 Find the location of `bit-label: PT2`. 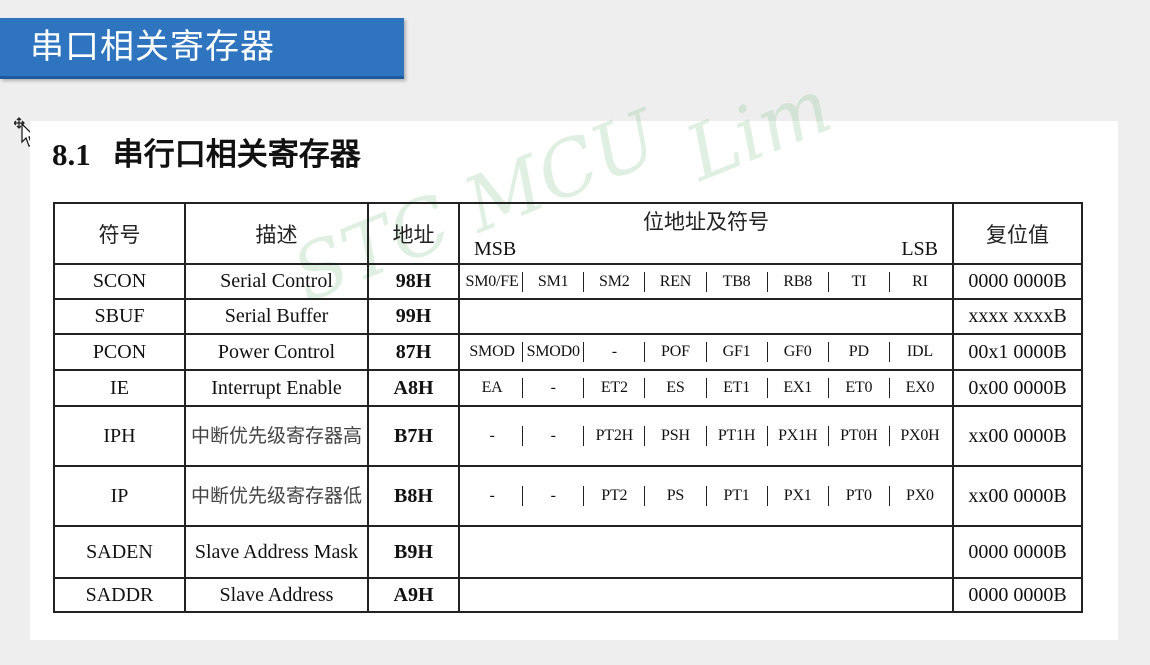

bit-label: PT2 is located at coordinates (615, 496).